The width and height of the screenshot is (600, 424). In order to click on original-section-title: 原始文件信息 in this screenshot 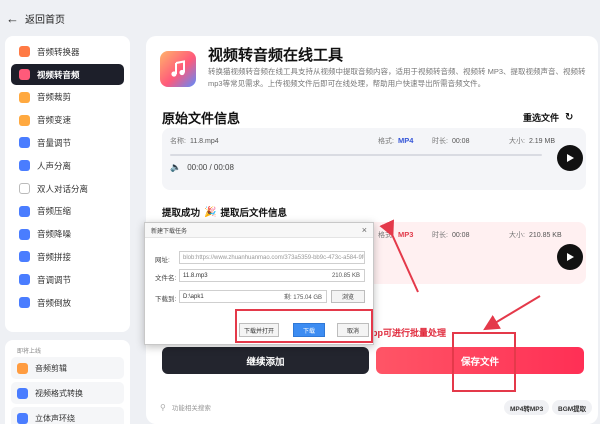, I will do `click(201, 118)`.